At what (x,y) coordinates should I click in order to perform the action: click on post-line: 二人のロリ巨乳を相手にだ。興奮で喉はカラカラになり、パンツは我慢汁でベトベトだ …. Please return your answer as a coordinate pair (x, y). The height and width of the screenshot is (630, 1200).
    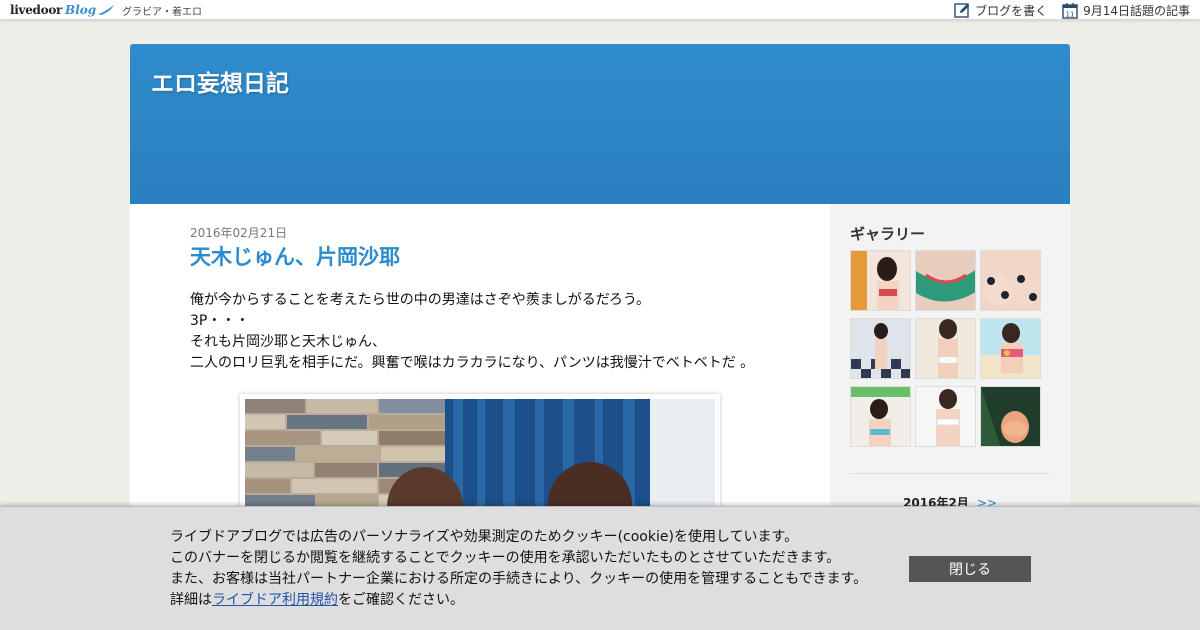
    Looking at the image, I should click on (472, 363).